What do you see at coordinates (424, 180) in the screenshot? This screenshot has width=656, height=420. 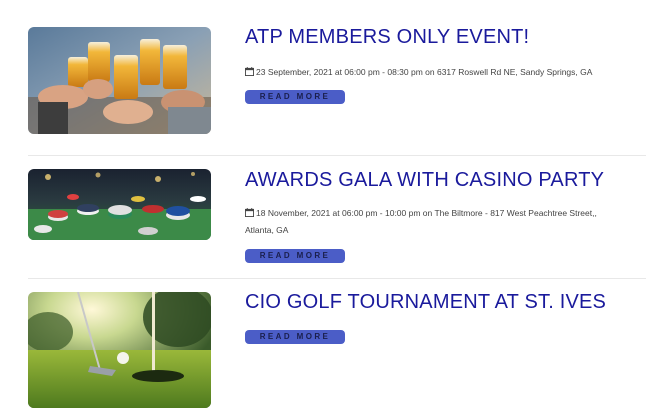 I see `event-title: AWARDS GALA WITH CASINO PARTY` at bounding box center [424, 180].